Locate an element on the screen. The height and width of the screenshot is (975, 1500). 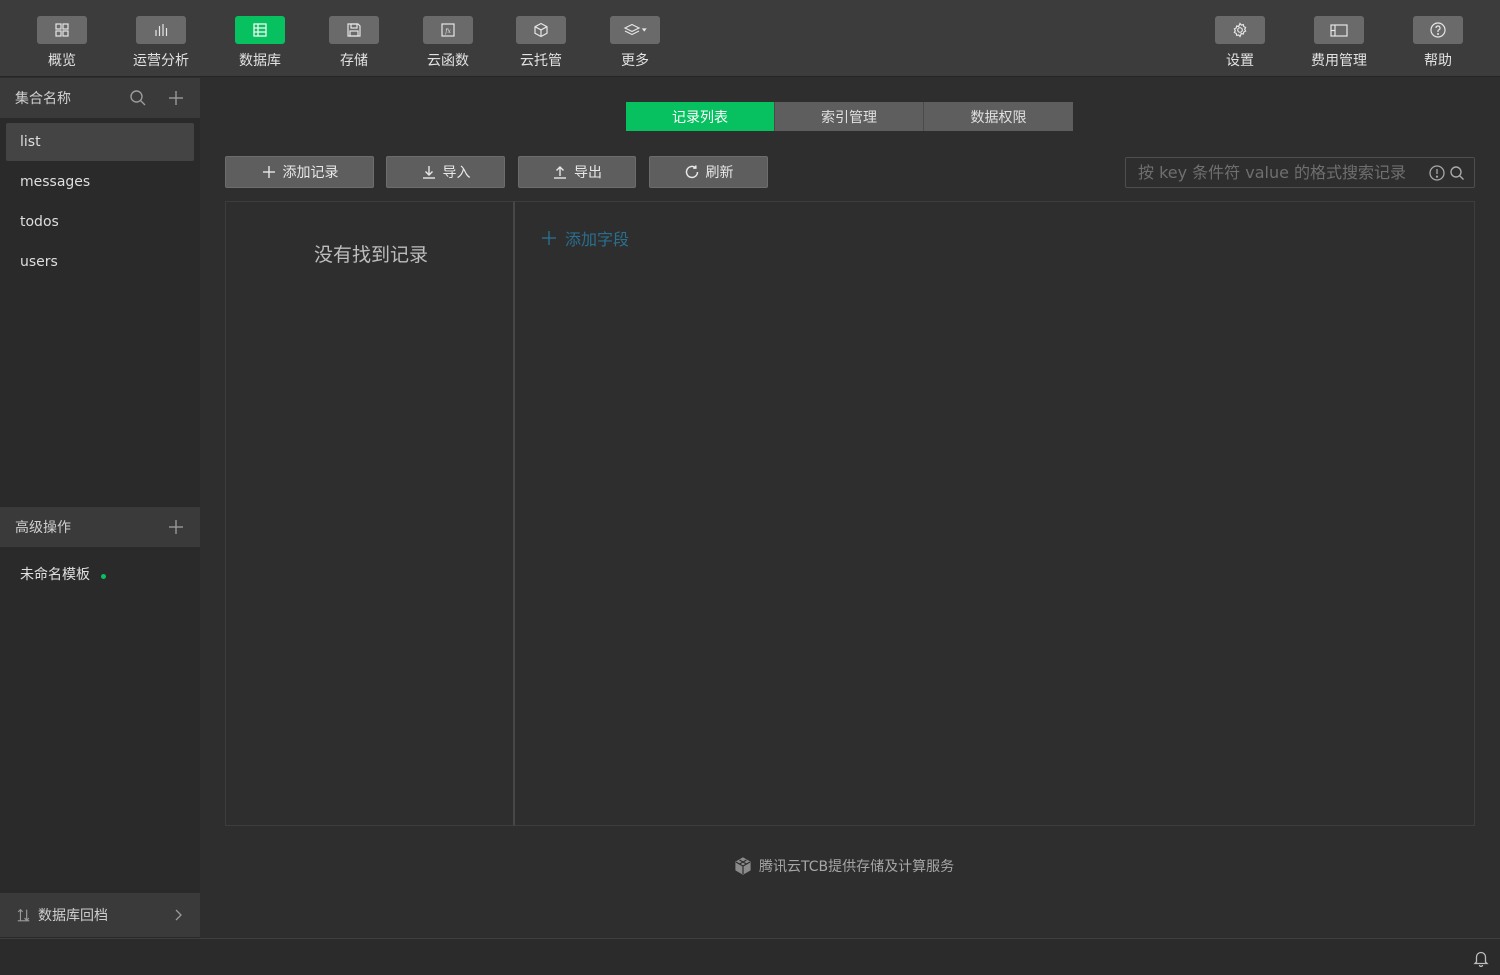
function-icon: fx is located at coordinates (448, 30).